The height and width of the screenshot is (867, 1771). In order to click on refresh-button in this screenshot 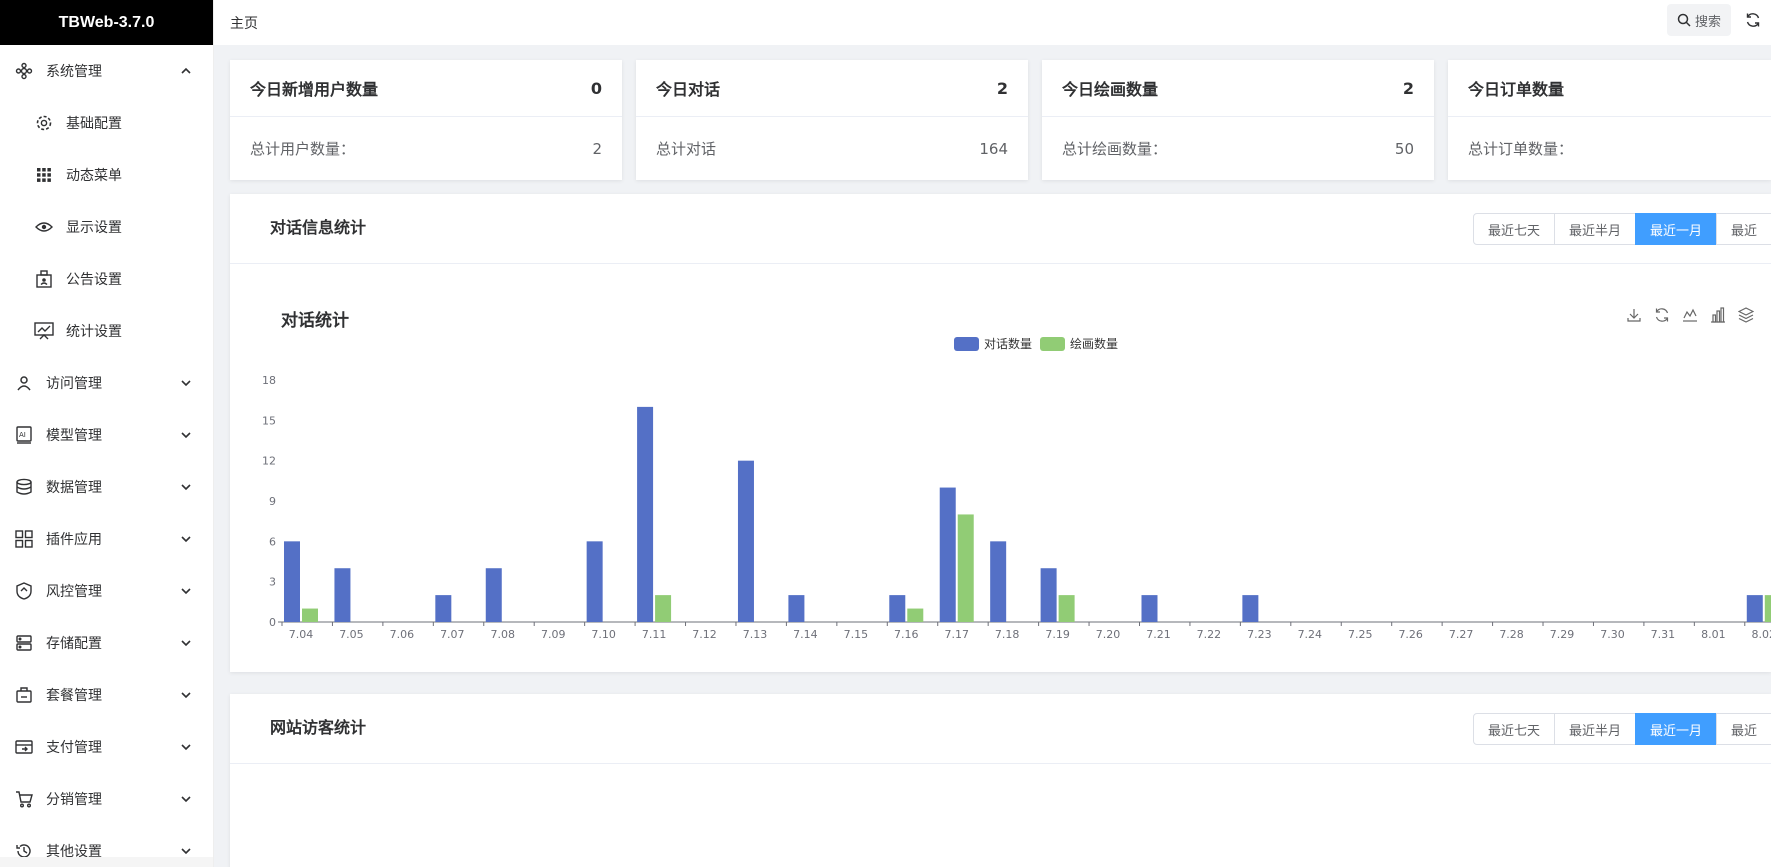, I will do `click(1753, 20)`.